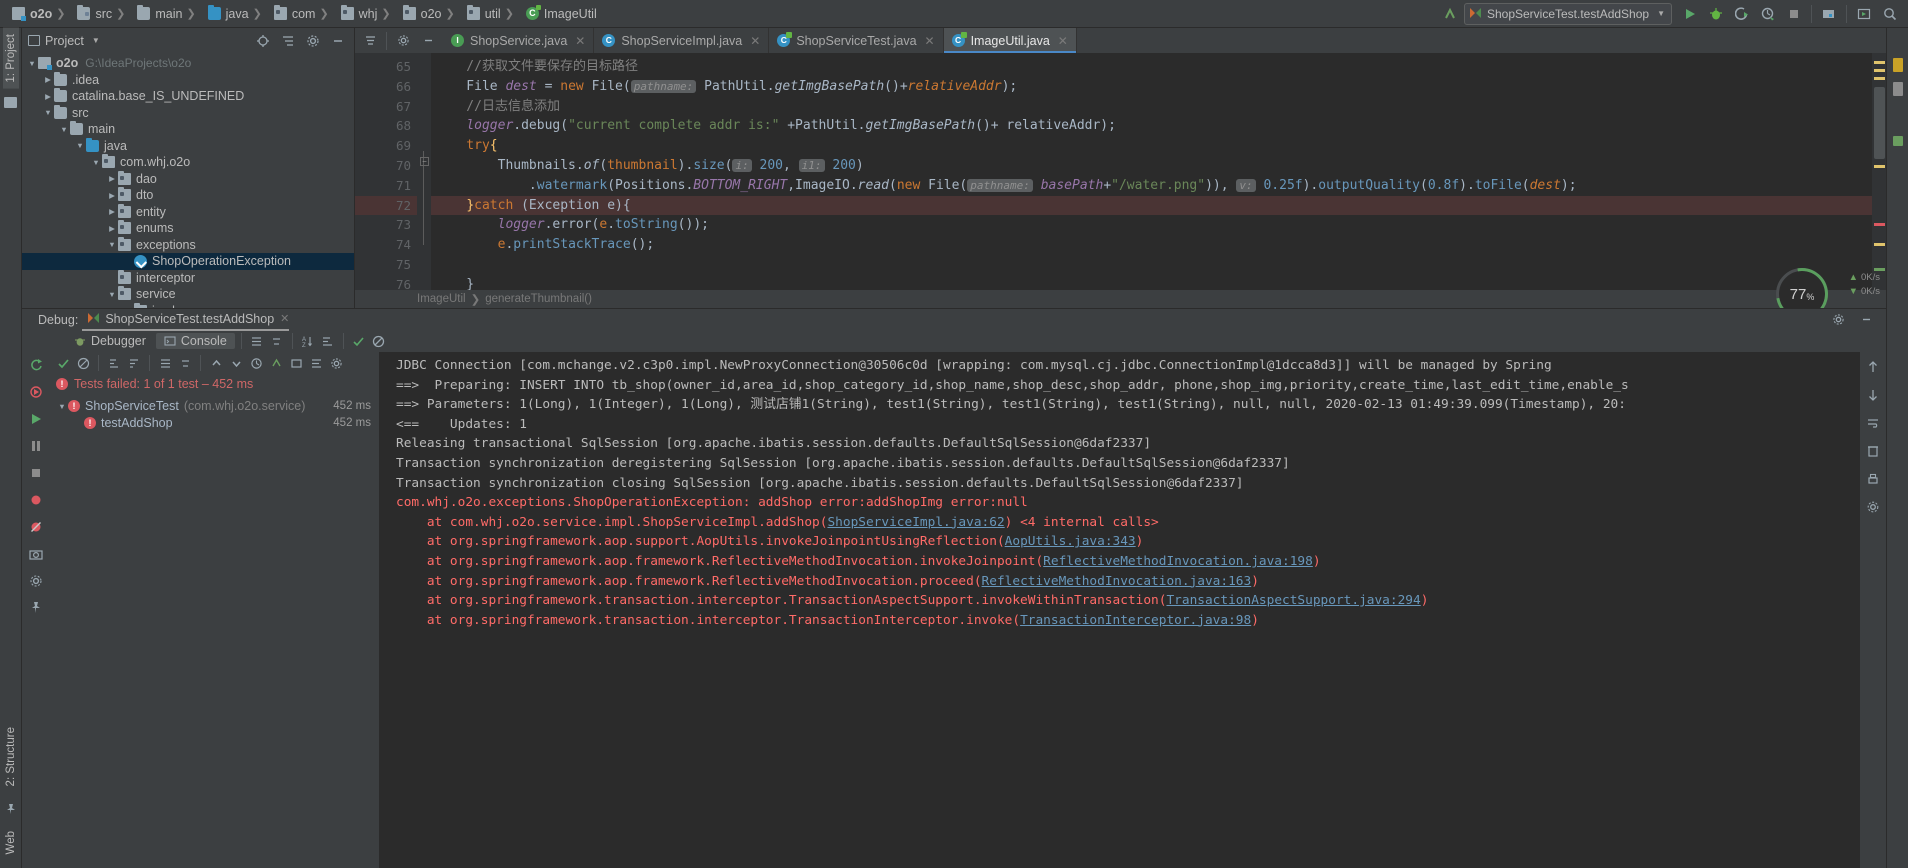 The width and height of the screenshot is (1908, 868). What do you see at coordinates (379, 341) in the screenshot?
I see `show-ignored-icon` at bounding box center [379, 341].